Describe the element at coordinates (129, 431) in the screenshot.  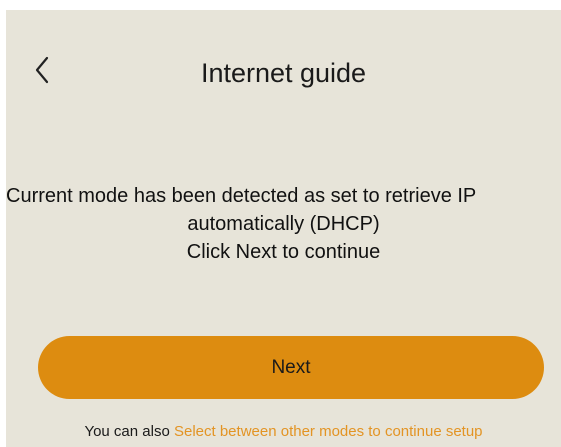
I see `footer-prefix: You can also` at that location.